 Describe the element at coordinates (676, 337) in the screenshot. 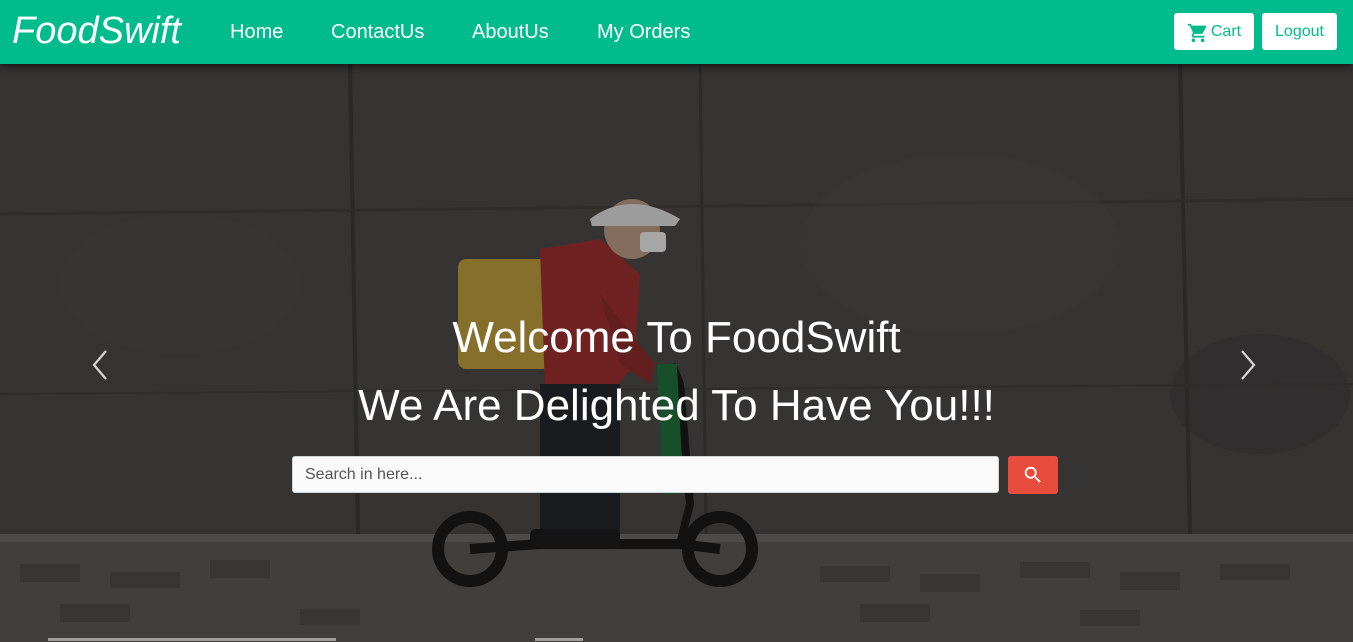

I see `hero-heading: Welcome To FoodSwift` at that location.